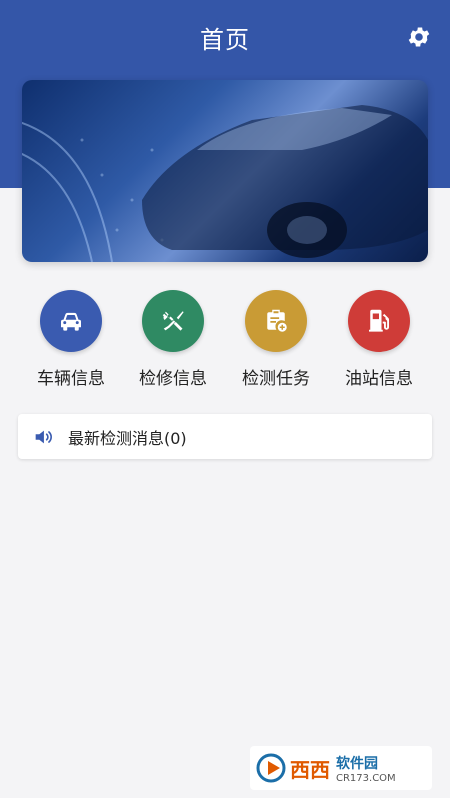 This screenshot has height=798, width=450. I want to click on tools-icon, so click(173, 321).